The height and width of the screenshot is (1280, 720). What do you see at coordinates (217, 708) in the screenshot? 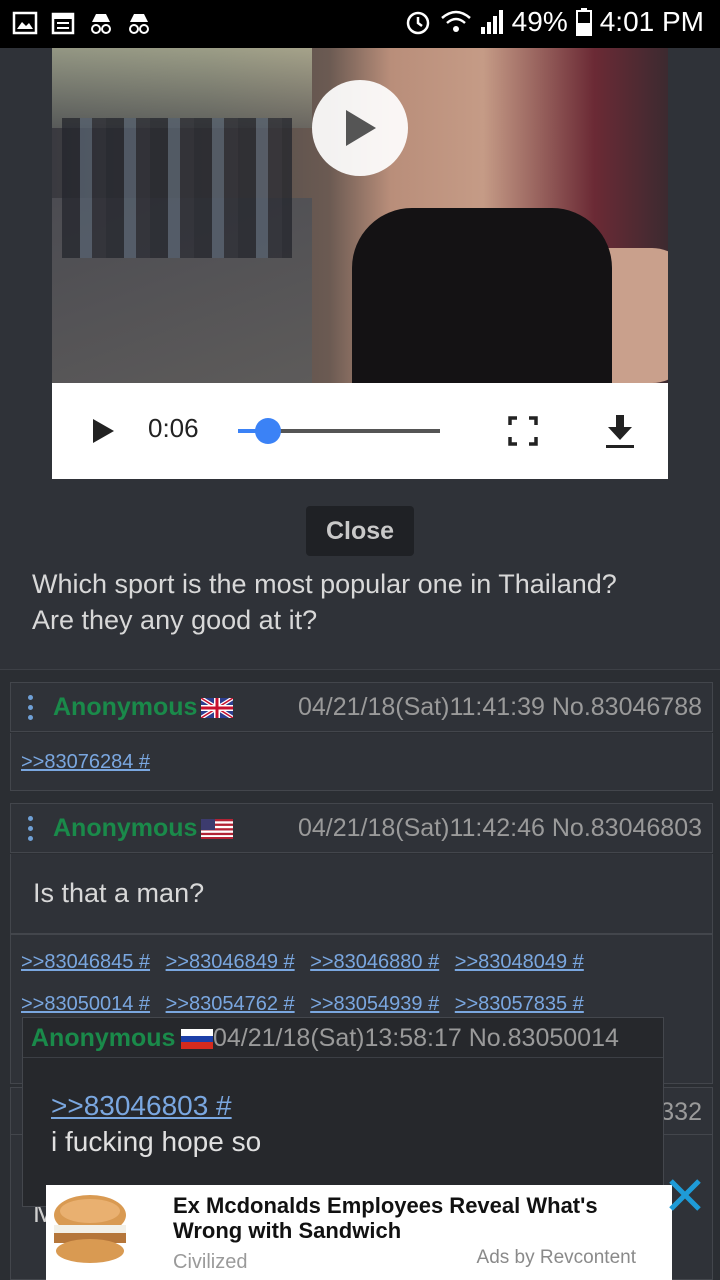
I see `uk-flag-icon` at bounding box center [217, 708].